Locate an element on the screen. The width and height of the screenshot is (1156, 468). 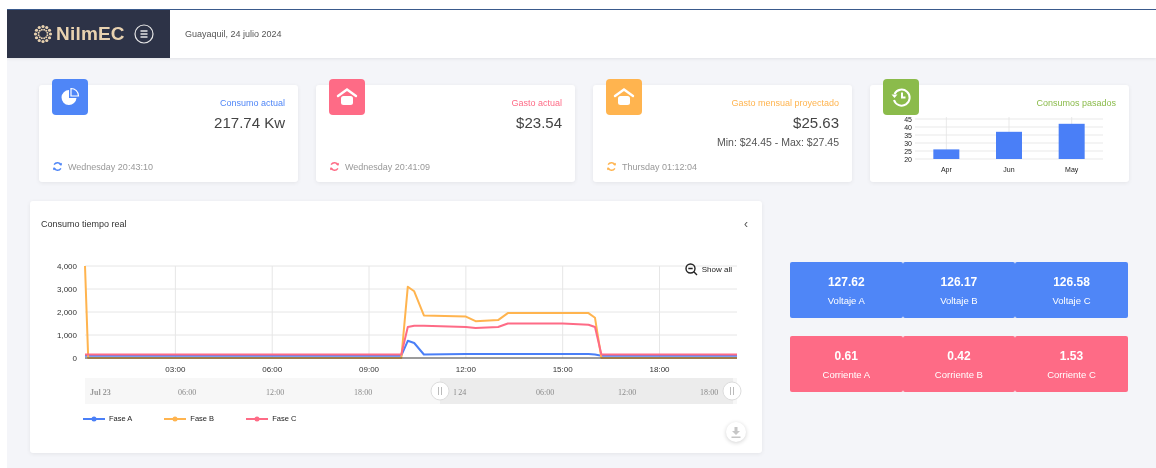
update-time: Wednesday 20:41:09 is located at coordinates (387, 166).